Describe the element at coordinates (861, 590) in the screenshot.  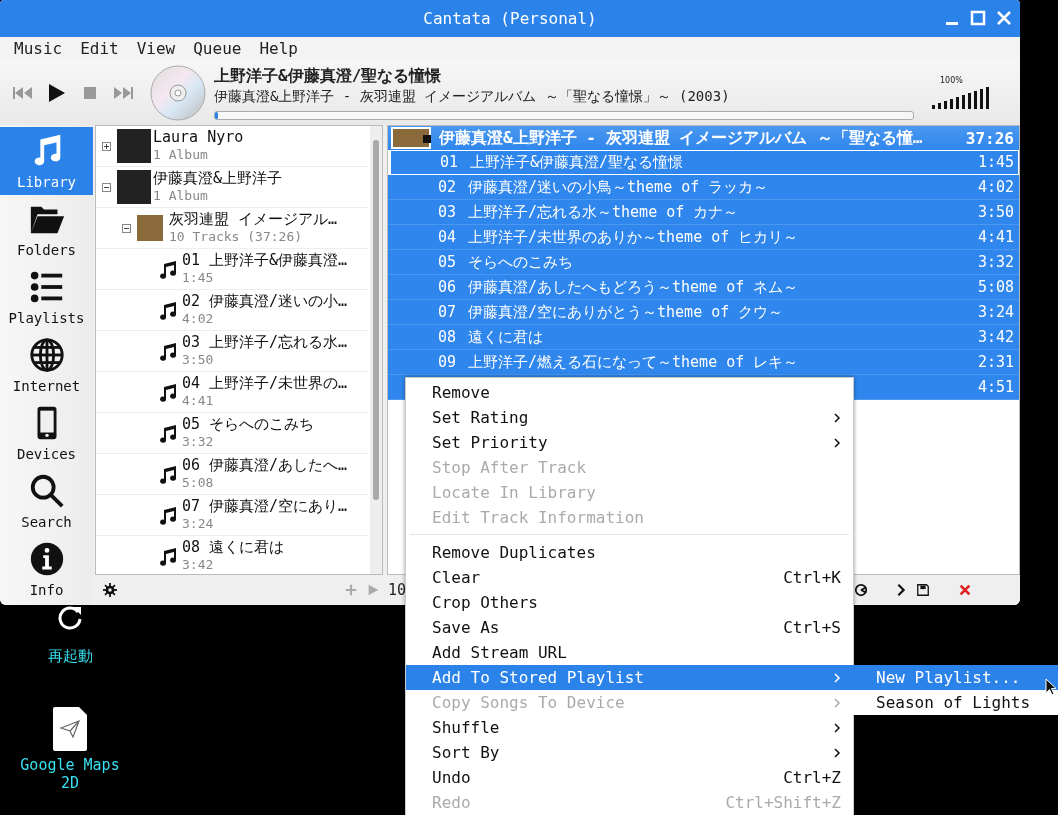
I see `clock-icon` at that location.